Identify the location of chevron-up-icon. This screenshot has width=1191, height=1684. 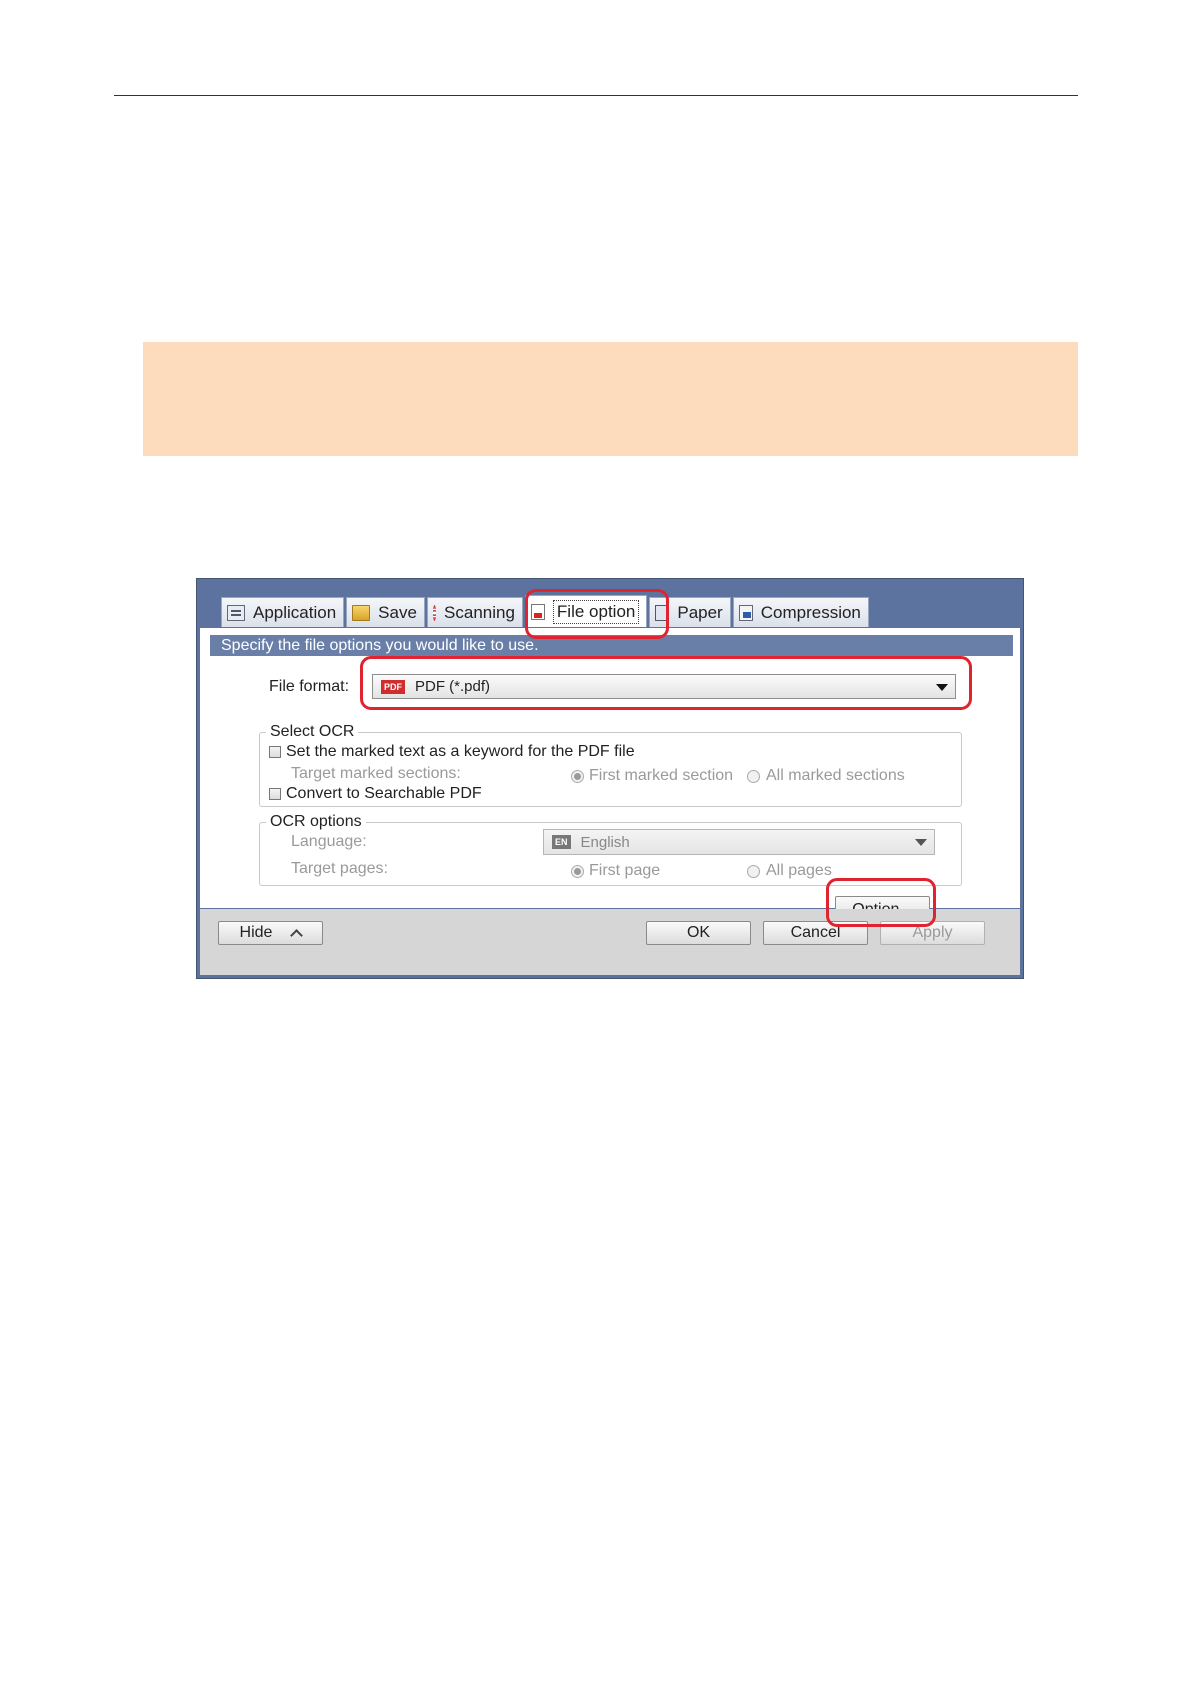
(297, 935).